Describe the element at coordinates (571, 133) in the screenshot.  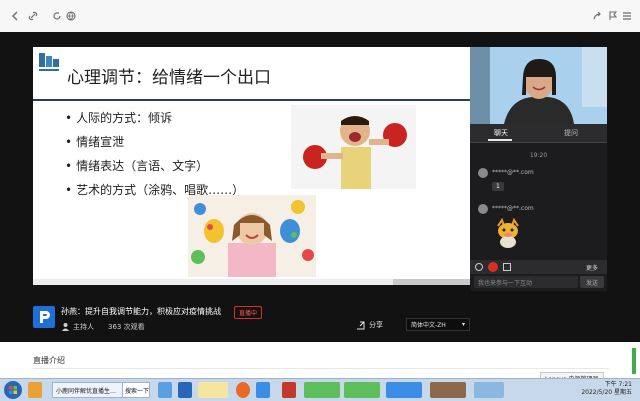
I see `tab-questions: 提问` at that location.